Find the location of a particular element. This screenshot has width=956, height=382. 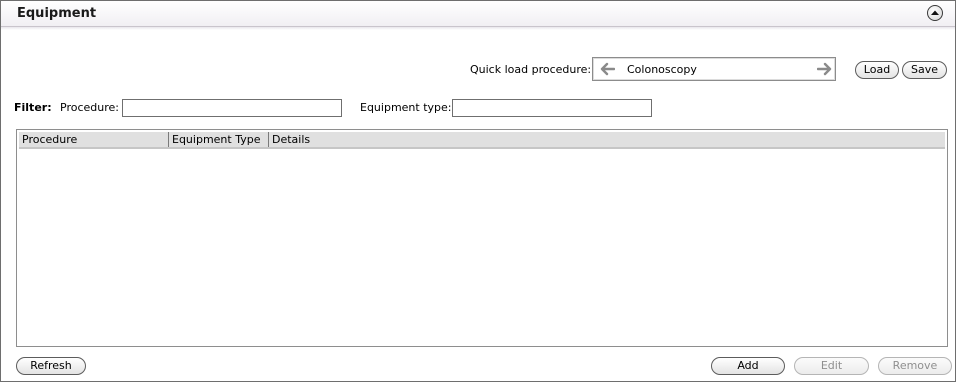

procedure-filter-input is located at coordinates (232, 108).